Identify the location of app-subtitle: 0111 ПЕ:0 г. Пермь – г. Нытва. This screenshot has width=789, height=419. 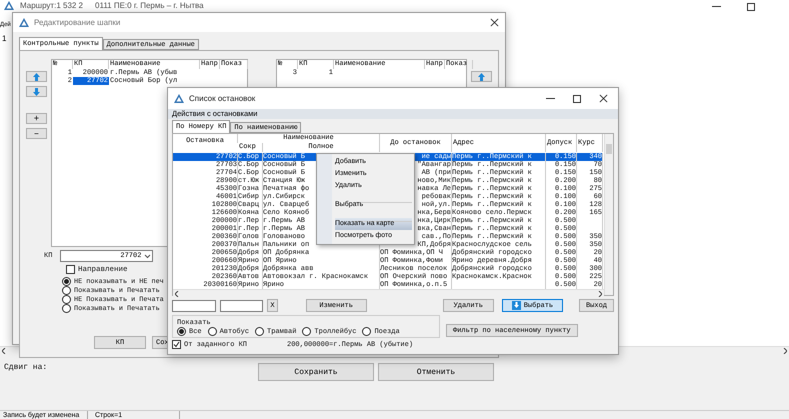
(149, 5).